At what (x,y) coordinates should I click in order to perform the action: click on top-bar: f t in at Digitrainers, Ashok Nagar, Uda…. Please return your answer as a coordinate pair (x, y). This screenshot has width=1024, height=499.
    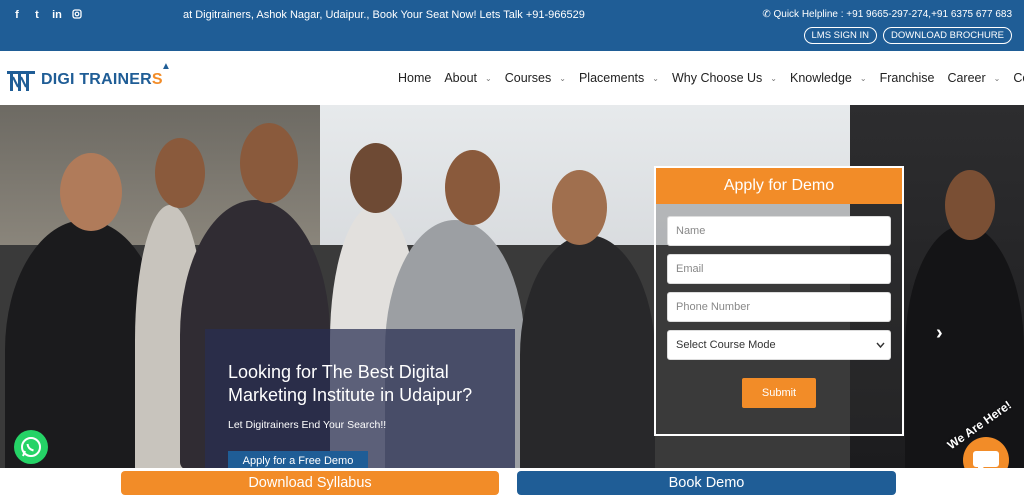
    Looking at the image, I should click on (512, 25).